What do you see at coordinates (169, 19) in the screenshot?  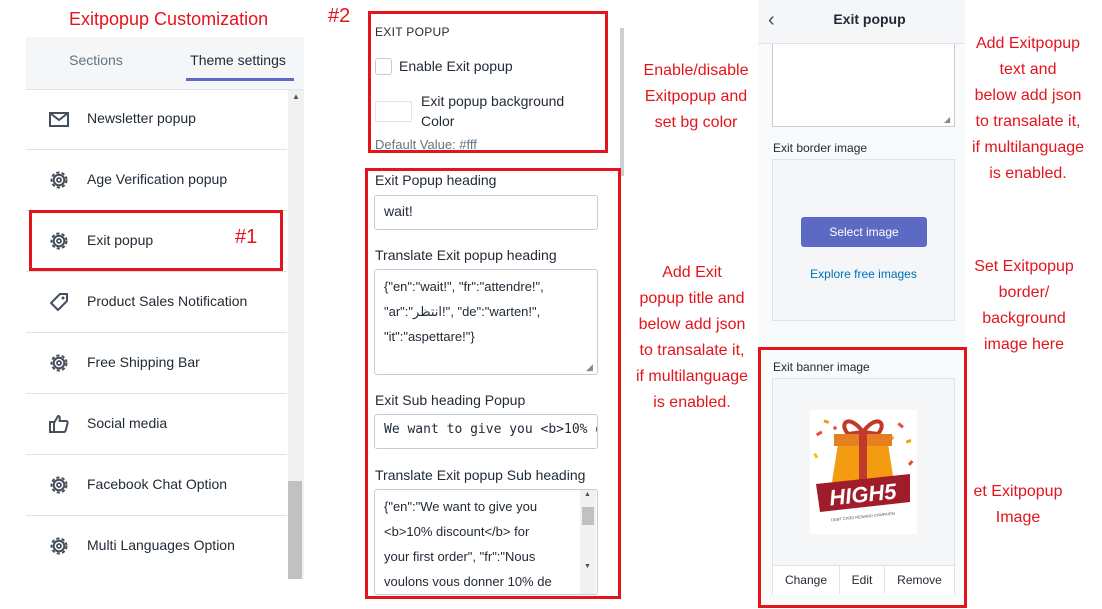 I see `annotation-title: Exitpopup Customization` at bounding box center [169, 19].